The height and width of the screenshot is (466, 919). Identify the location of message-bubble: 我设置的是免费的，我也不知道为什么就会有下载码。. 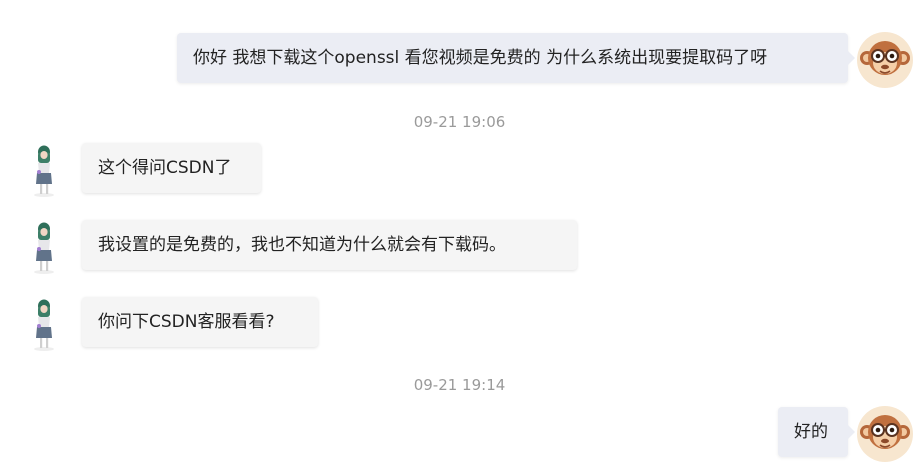
(329, 245).